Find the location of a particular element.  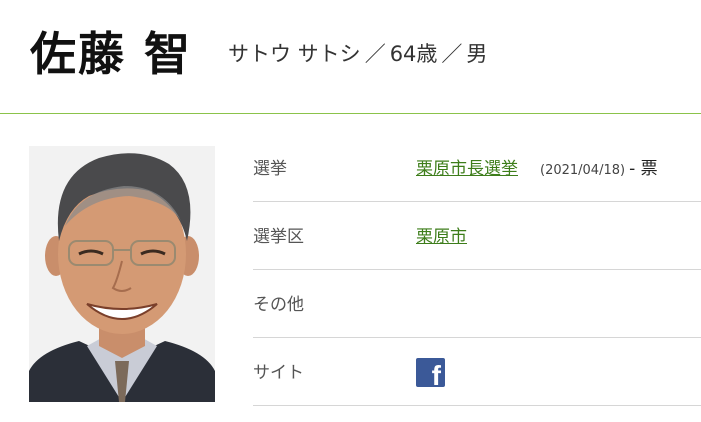

district-value: 栗原市 is located at coordinates (441, 234).